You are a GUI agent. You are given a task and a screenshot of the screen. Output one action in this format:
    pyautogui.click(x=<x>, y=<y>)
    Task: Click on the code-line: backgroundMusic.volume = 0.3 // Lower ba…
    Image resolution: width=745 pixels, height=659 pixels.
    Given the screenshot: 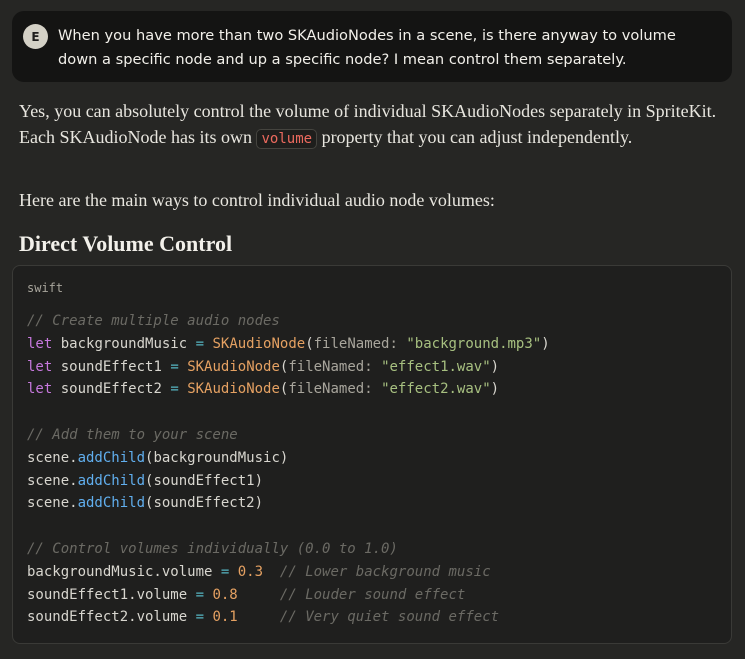 What is the action you would take?
    pyautogui.click(x=288, y=572)
    